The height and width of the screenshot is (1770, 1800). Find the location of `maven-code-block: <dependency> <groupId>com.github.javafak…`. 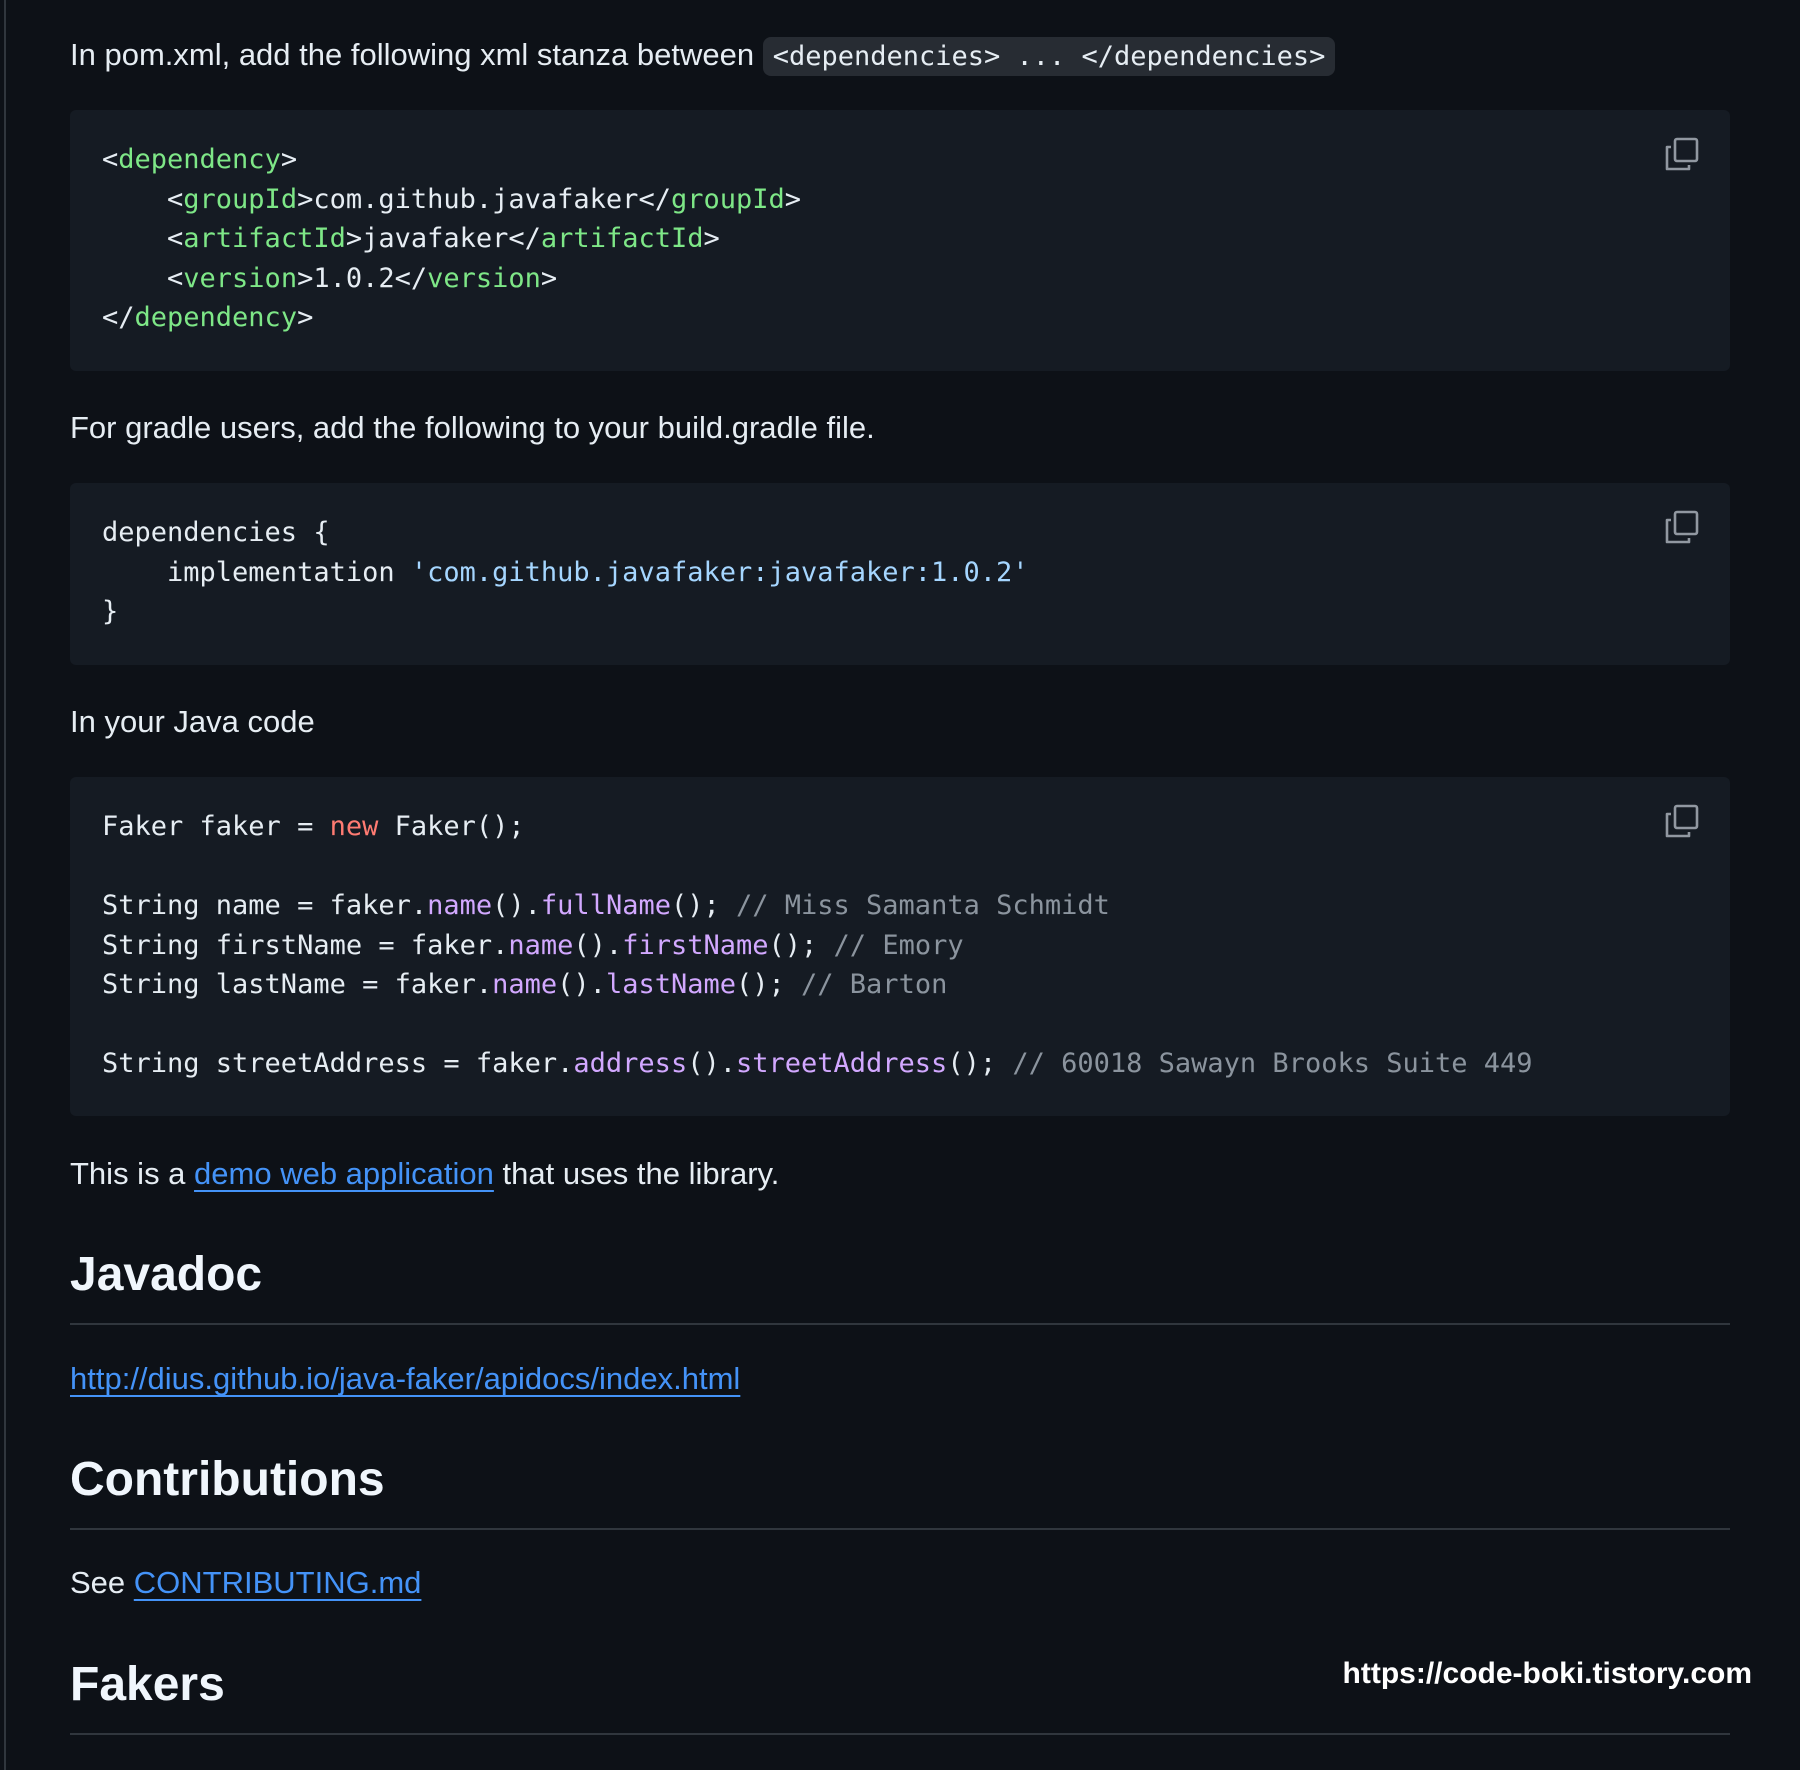

maven-code-block: <dependency> <groupId>com.github.javafak… is located at coordinates (900, 240).